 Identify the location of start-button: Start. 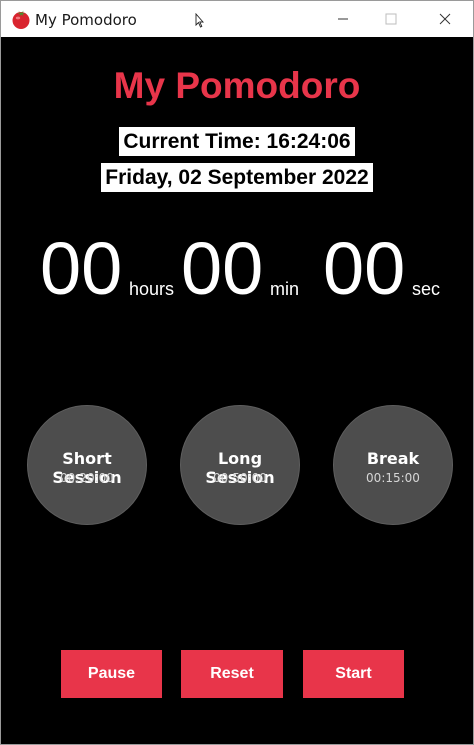
(353, 674).